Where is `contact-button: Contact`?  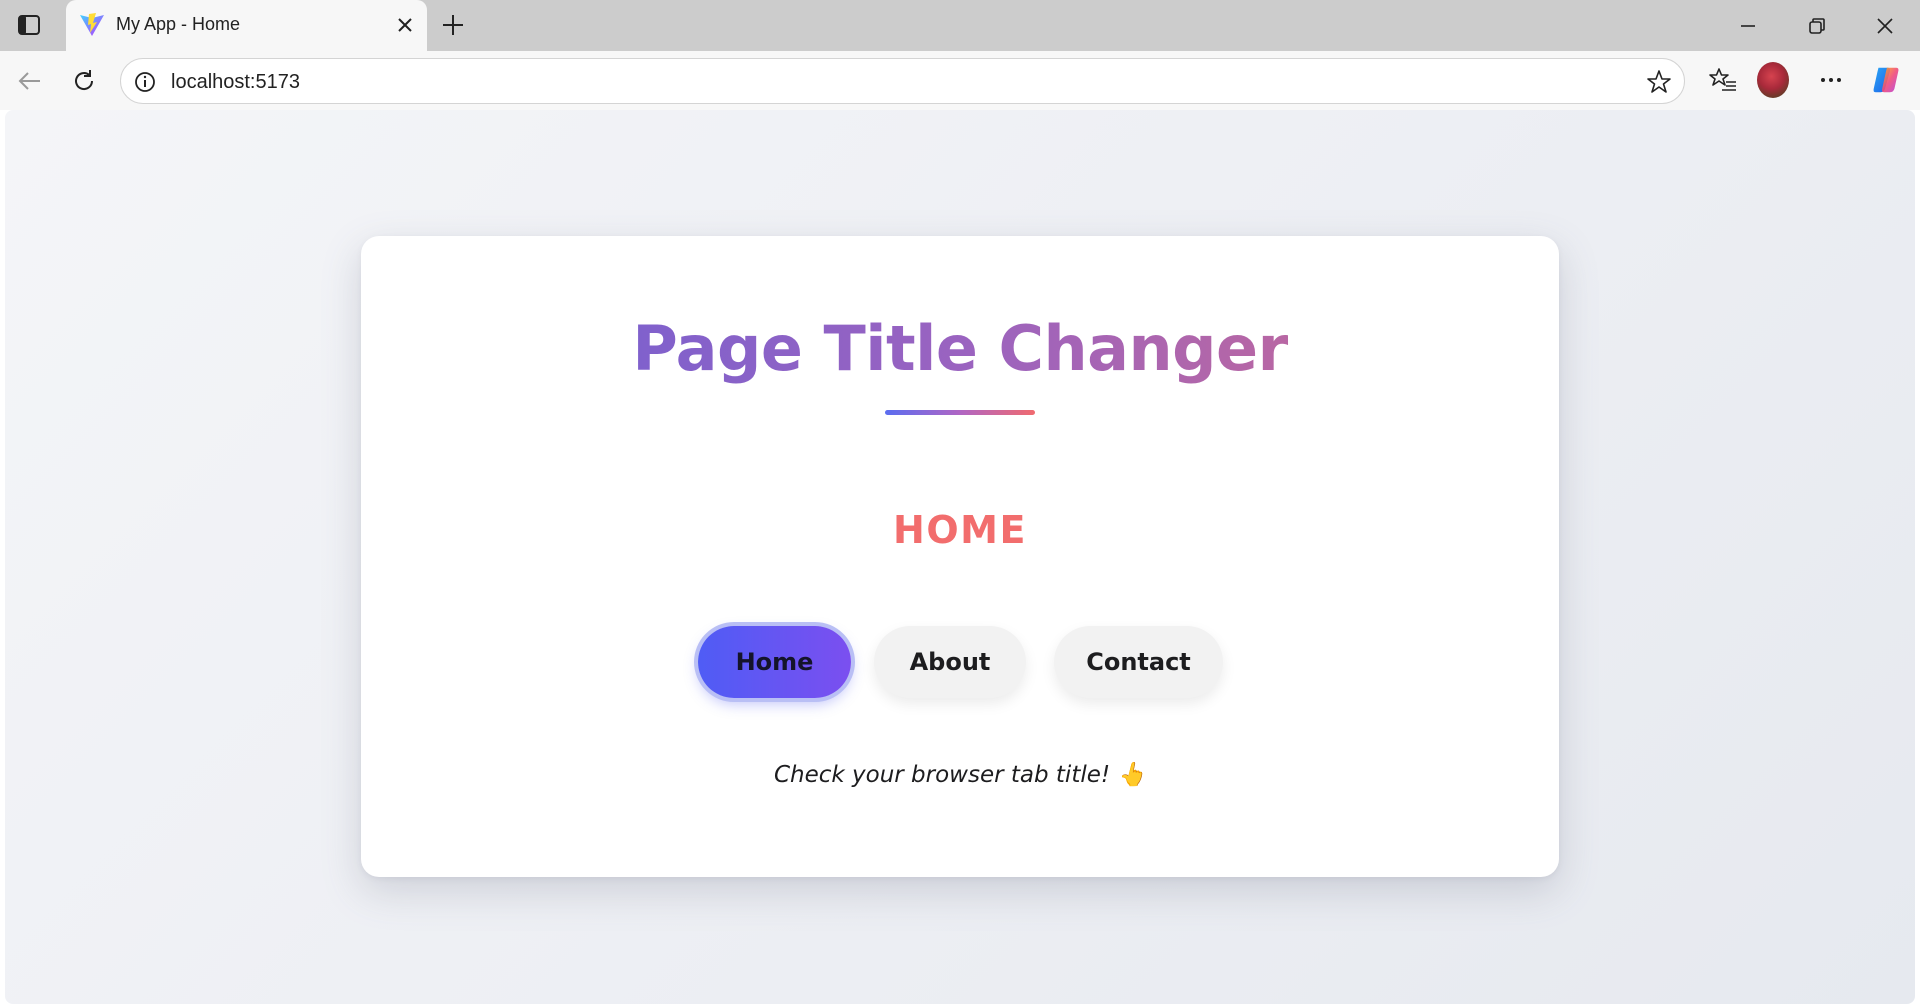 contact-button: Contact is located at coordinates (1138, 662).